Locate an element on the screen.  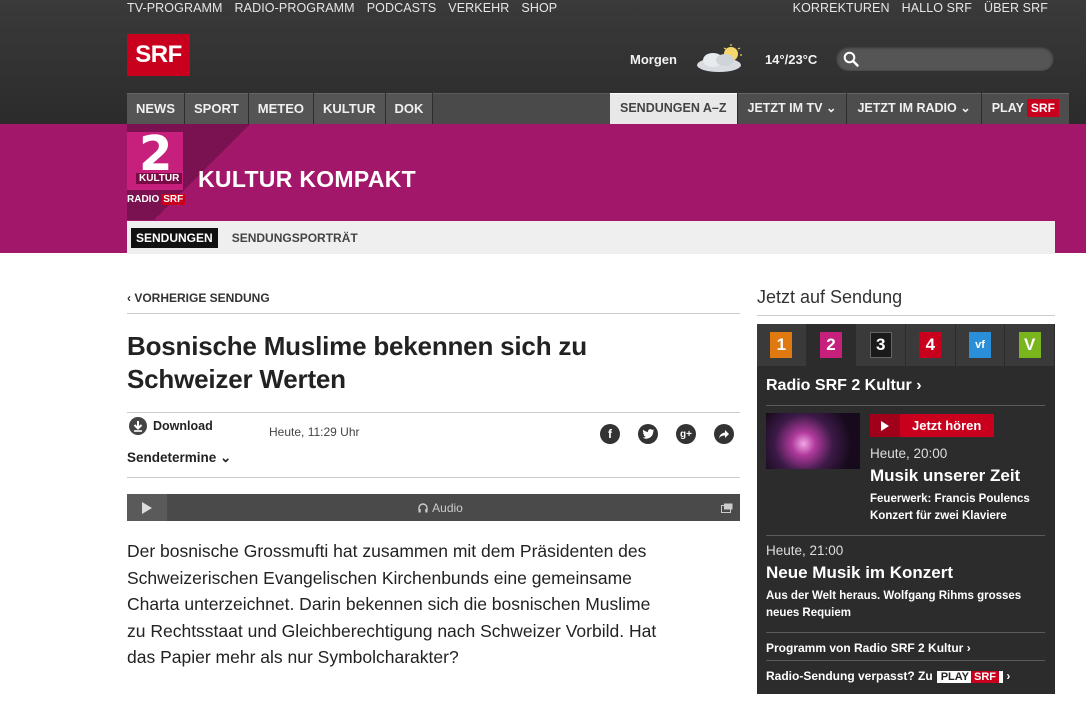
station-name-link: Radio SRF 2 Kultur › is located at coordinates (844, 386).